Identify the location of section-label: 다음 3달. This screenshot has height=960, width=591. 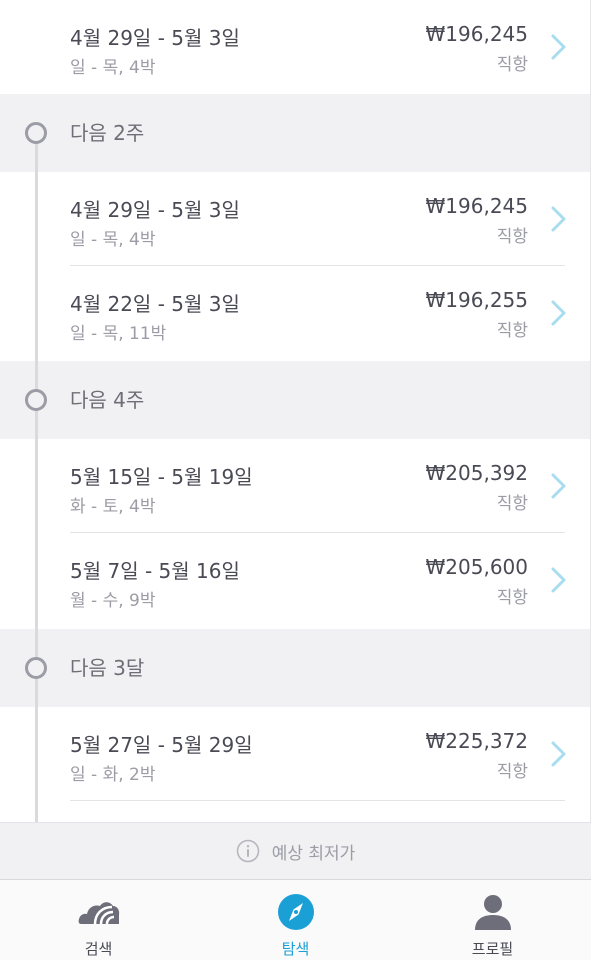
(107, 668).